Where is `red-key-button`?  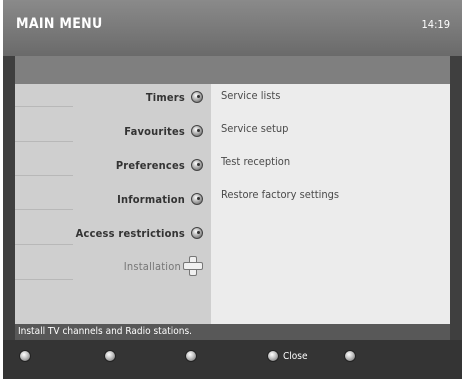
red-key-button is located at coordinates (25, 356).